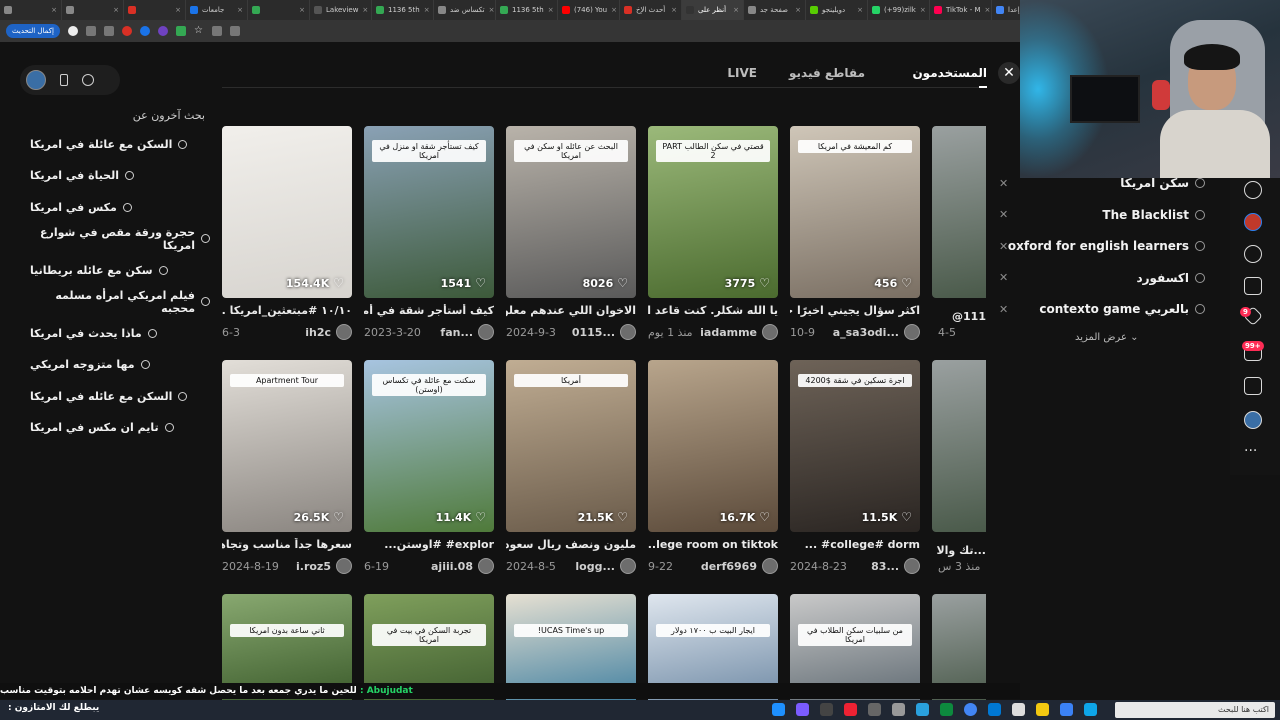 This screenshot has width=1280, height=720. What do you see at coordinates (713, 212) in the screenshot?
I see `video-thumbnail: قصتي في سكن الطالب PART 2 3775 ♡` at bounding box center [713, 212].